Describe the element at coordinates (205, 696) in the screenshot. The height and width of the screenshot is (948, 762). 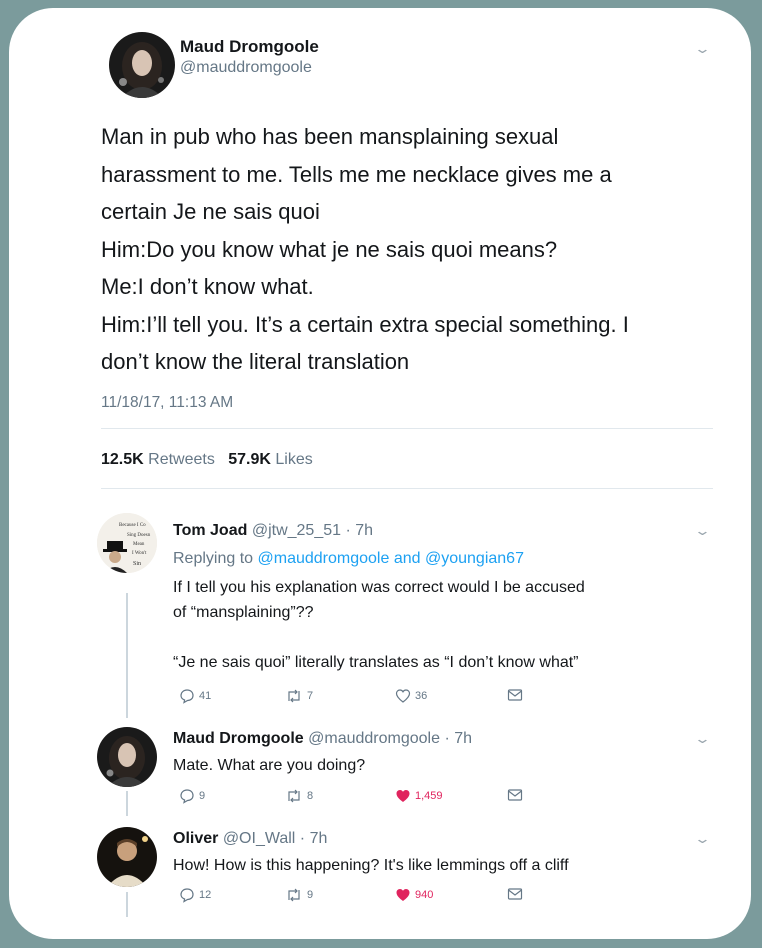
I see `reply-count: 41` at that location.